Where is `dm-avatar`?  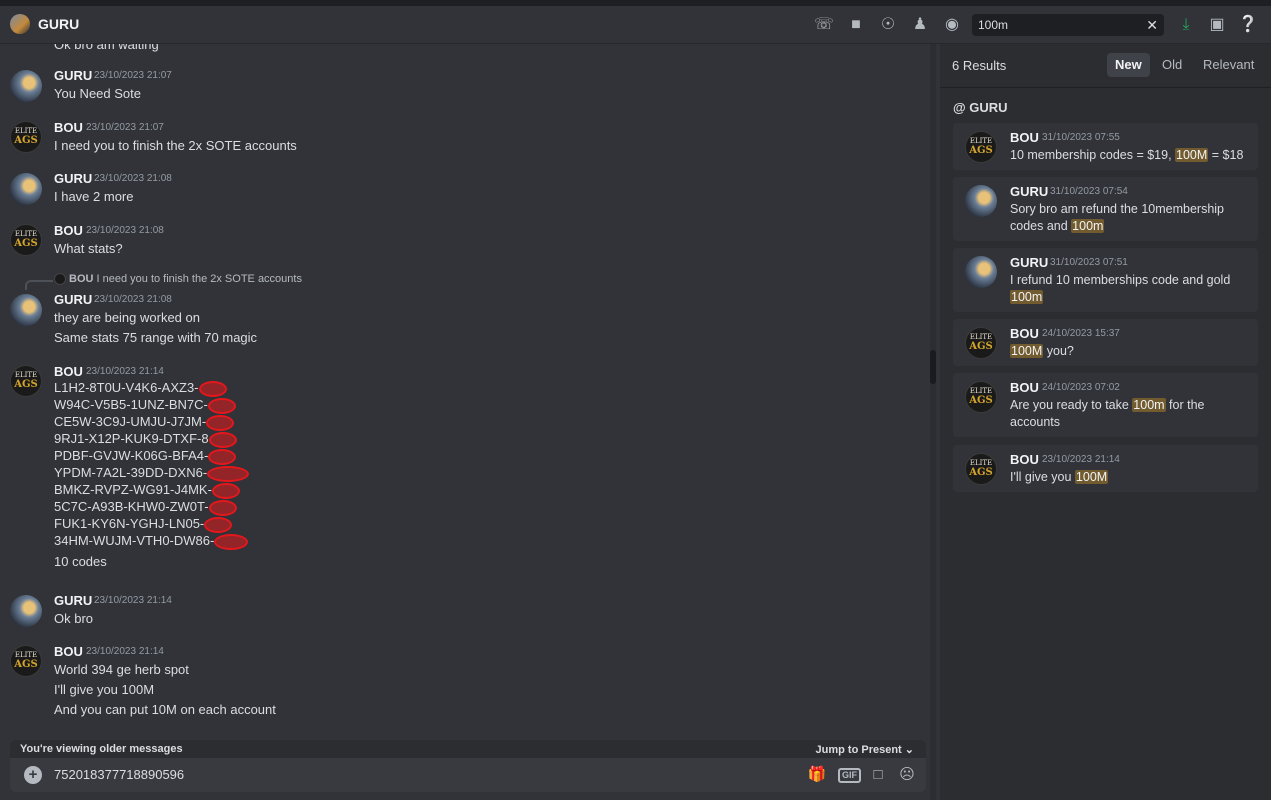
dm-avatar is located at coordinates (20, 24).